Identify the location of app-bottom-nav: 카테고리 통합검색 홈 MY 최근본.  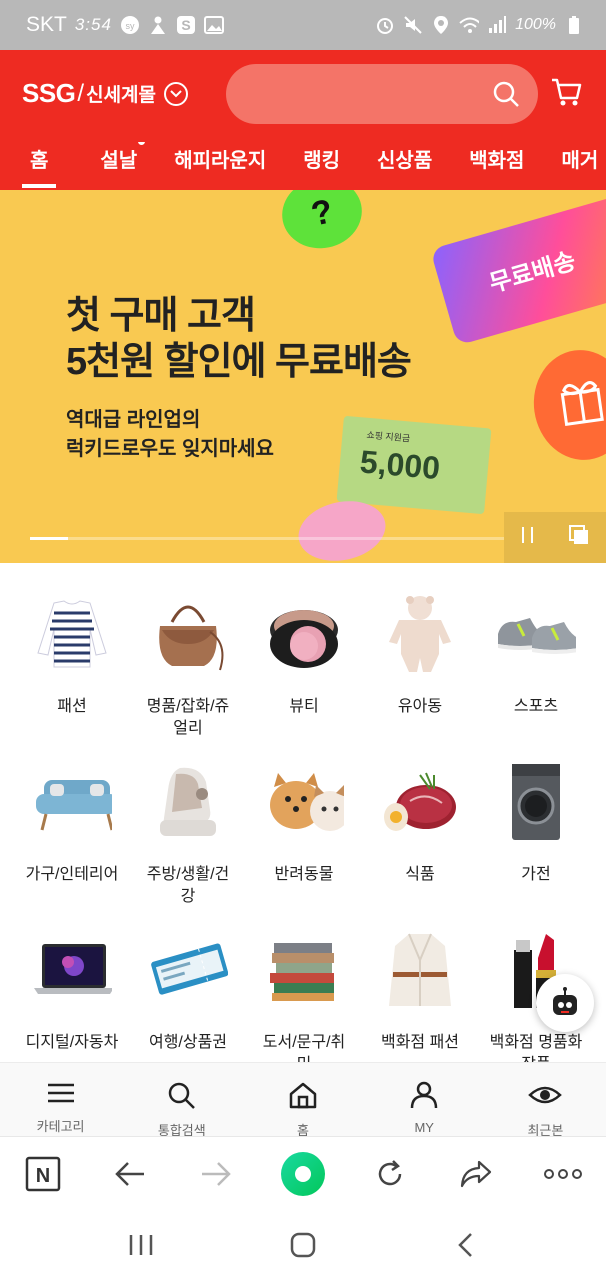
(303, 1100).